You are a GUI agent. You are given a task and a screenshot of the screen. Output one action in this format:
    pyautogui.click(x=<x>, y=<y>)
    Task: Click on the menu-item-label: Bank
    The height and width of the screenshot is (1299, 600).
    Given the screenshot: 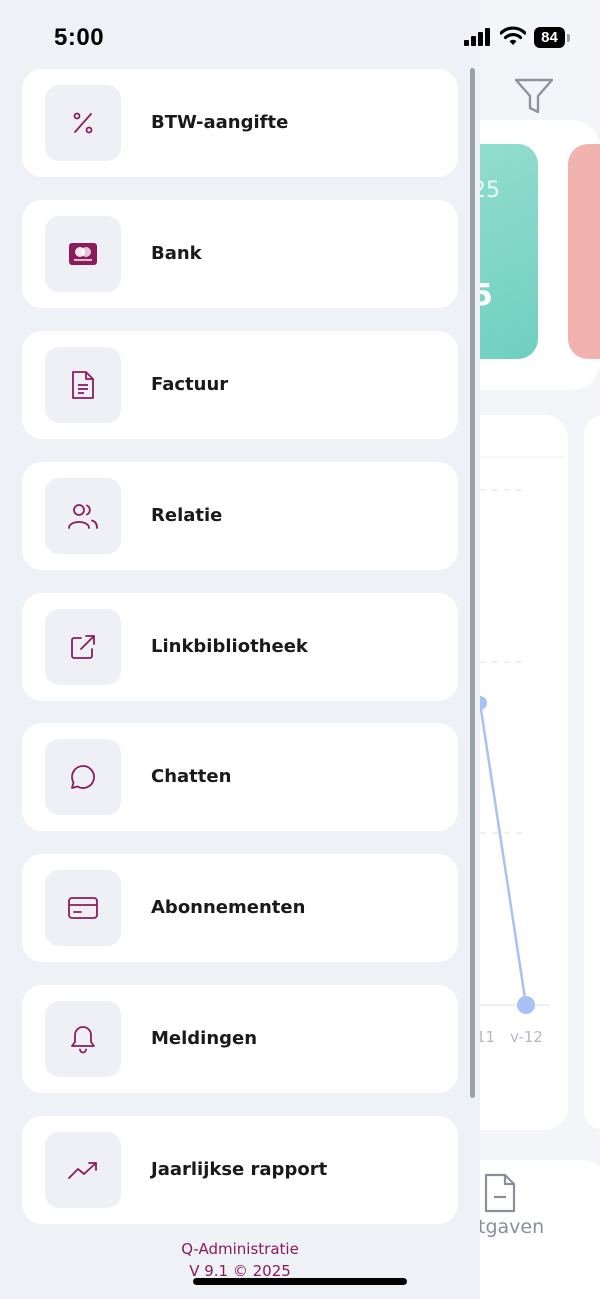 What is the action you would take?
    pyautogui.click(x=176, y=253)
    